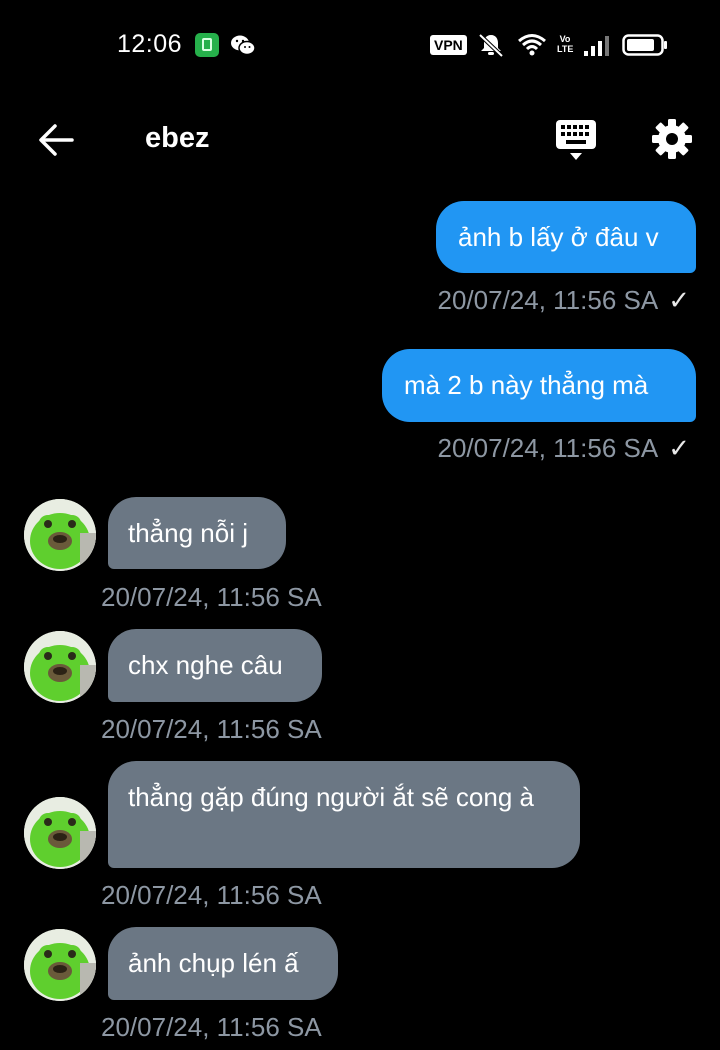 This screenshot has width=720, height=1050. Describe the element at coordinates (213, 963) in the screenshot. I see `message-text: ảnh chụp lén ấ` at that location.